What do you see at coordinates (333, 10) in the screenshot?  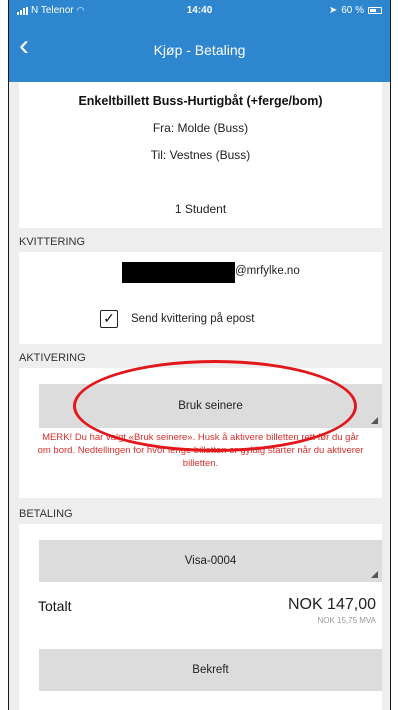 I see `location-icon: ➤` at bounding box center [333, 10].